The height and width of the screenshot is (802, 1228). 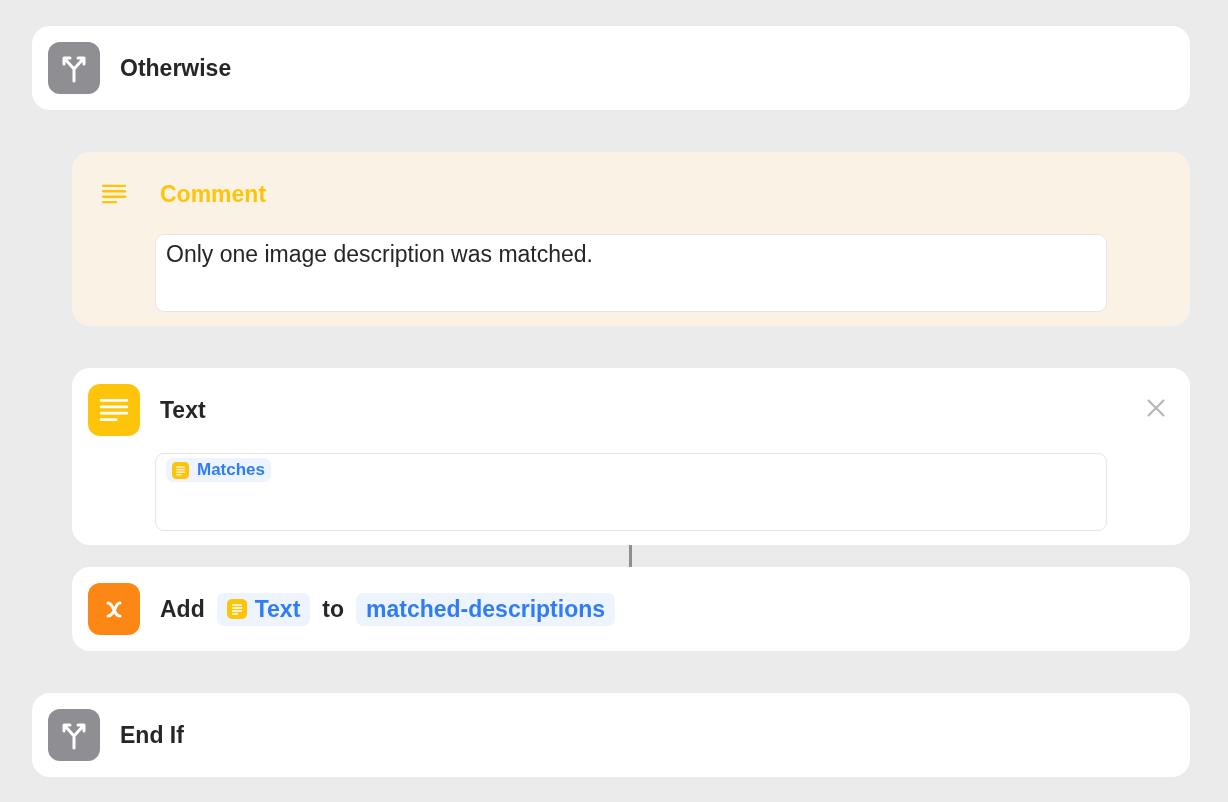 What do you see at coordinates (611, 735) in the screenshot?
I see `action-card: End If` at bounding box center [611, 735].